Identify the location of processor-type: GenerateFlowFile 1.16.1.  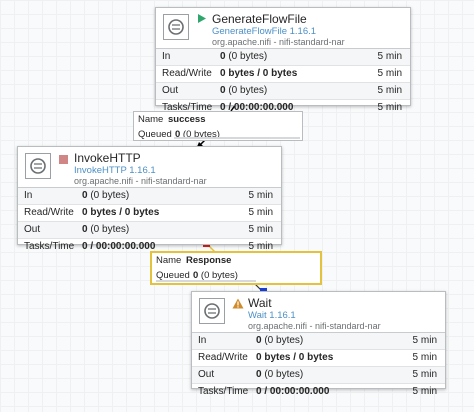
(264, 31).